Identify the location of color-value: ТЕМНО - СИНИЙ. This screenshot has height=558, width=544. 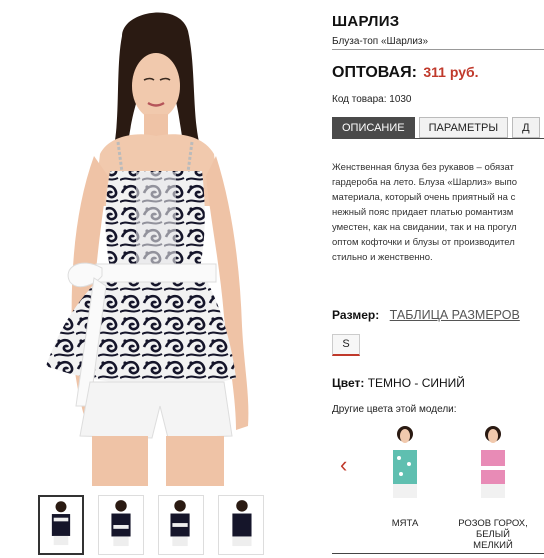
(416, 383).